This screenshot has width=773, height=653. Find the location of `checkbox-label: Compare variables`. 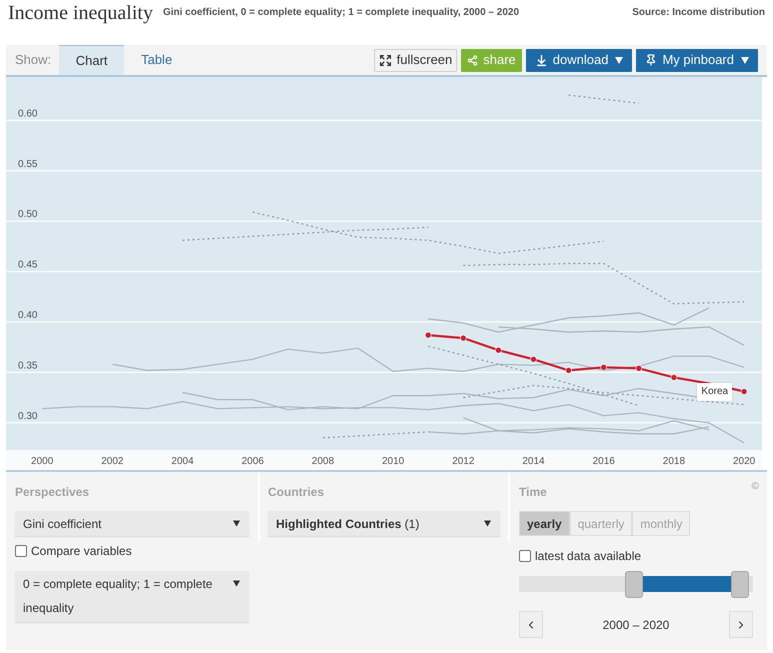

checkbox-label: Compare variables is located at coordinates (81, 551).